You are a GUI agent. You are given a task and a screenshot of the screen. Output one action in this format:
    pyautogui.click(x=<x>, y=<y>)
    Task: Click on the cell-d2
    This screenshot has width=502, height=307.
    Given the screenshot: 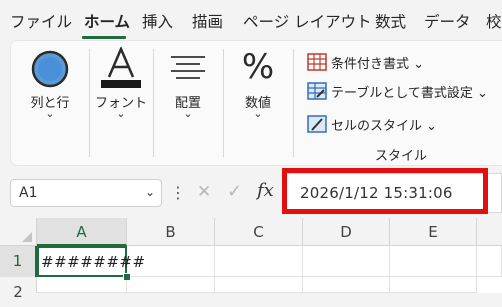 What is the action you would take?
    pyautogui.click(x=346, y=285)
    